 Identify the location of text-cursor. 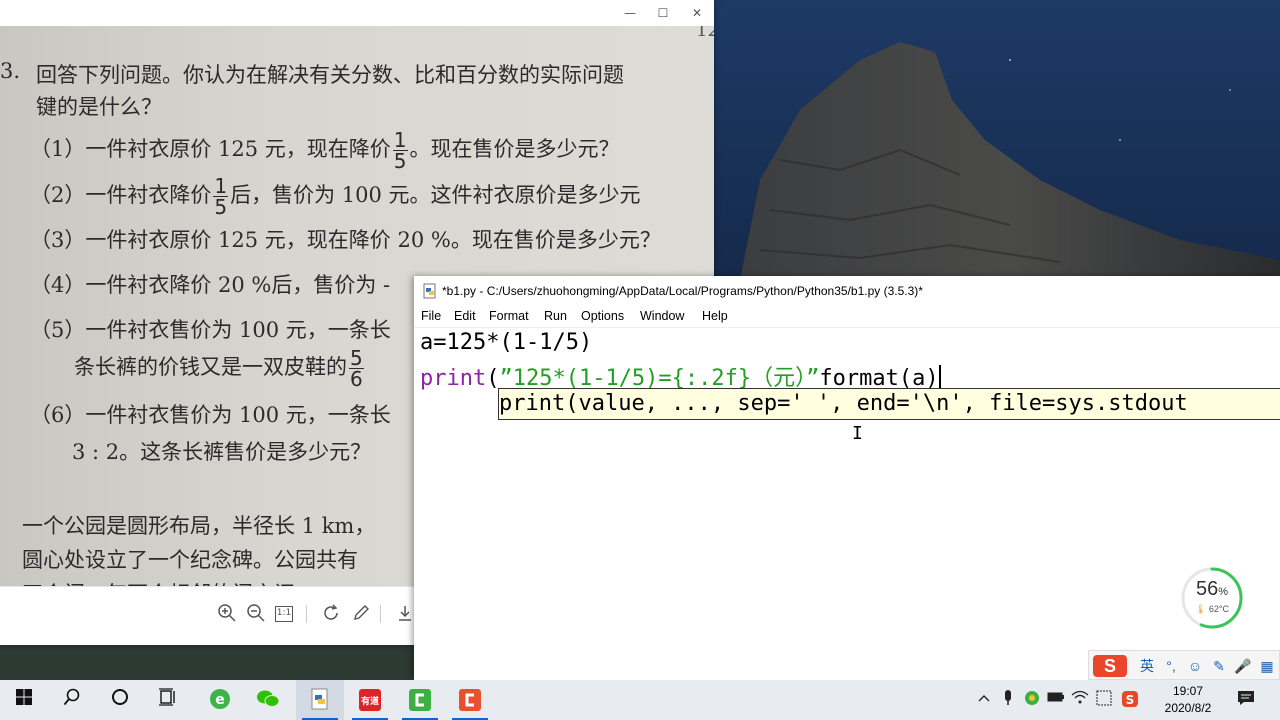
(939, 377).